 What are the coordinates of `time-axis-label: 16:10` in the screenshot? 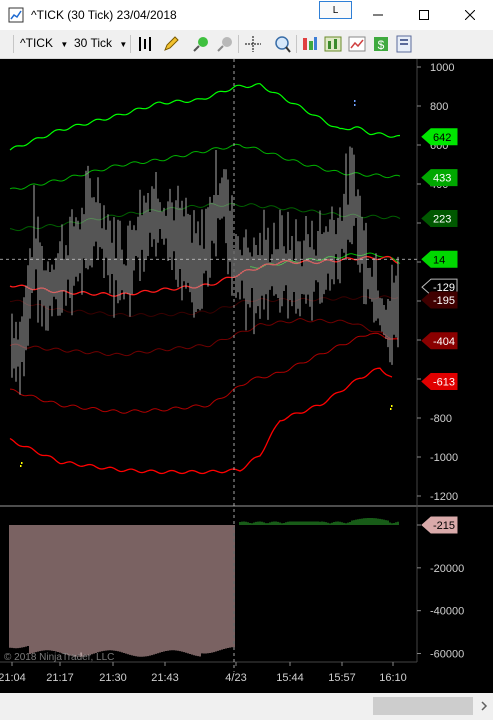 It's located at (393, 678).